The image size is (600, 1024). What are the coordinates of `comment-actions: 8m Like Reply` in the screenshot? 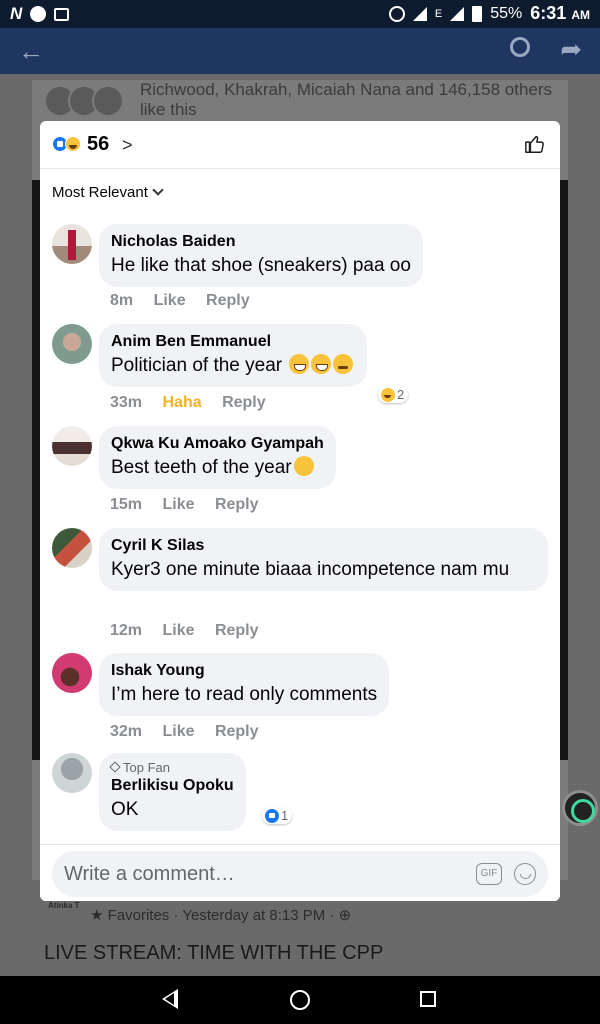 It's located at (188, 301).